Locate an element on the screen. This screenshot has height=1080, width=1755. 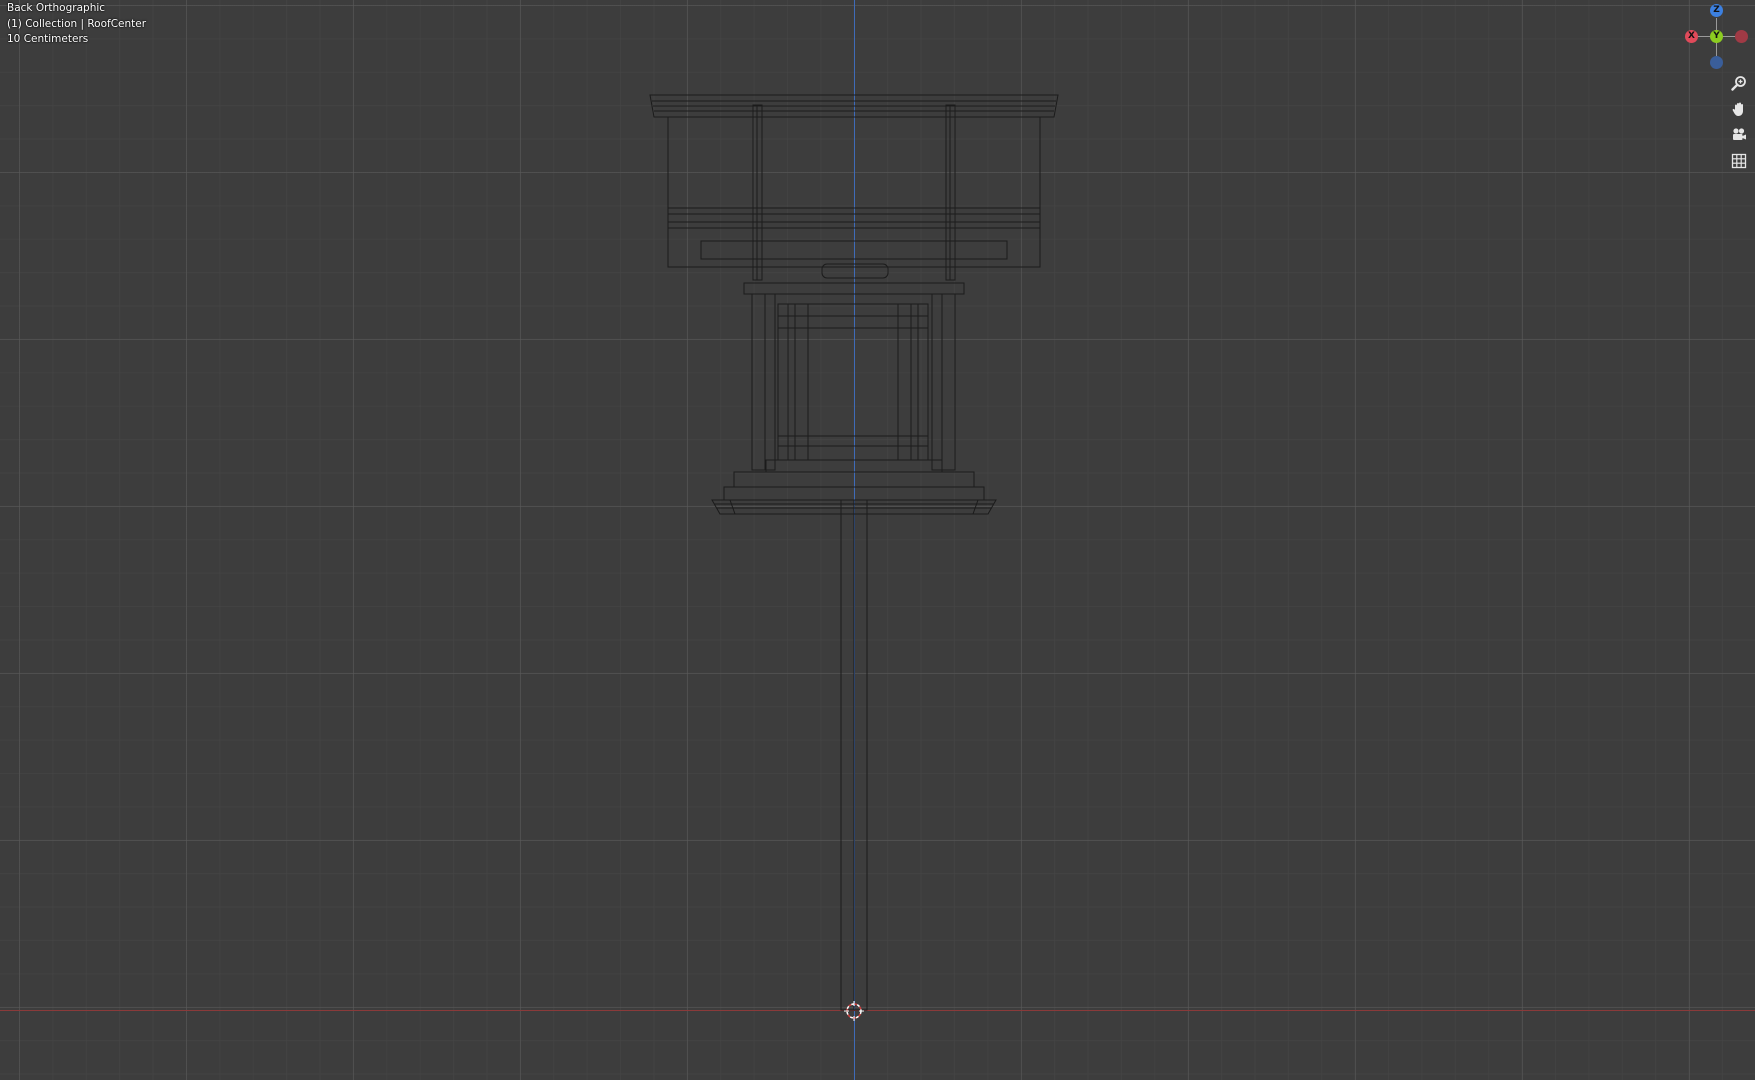
toggle-projection-button is located at coordinates (1739, 161).